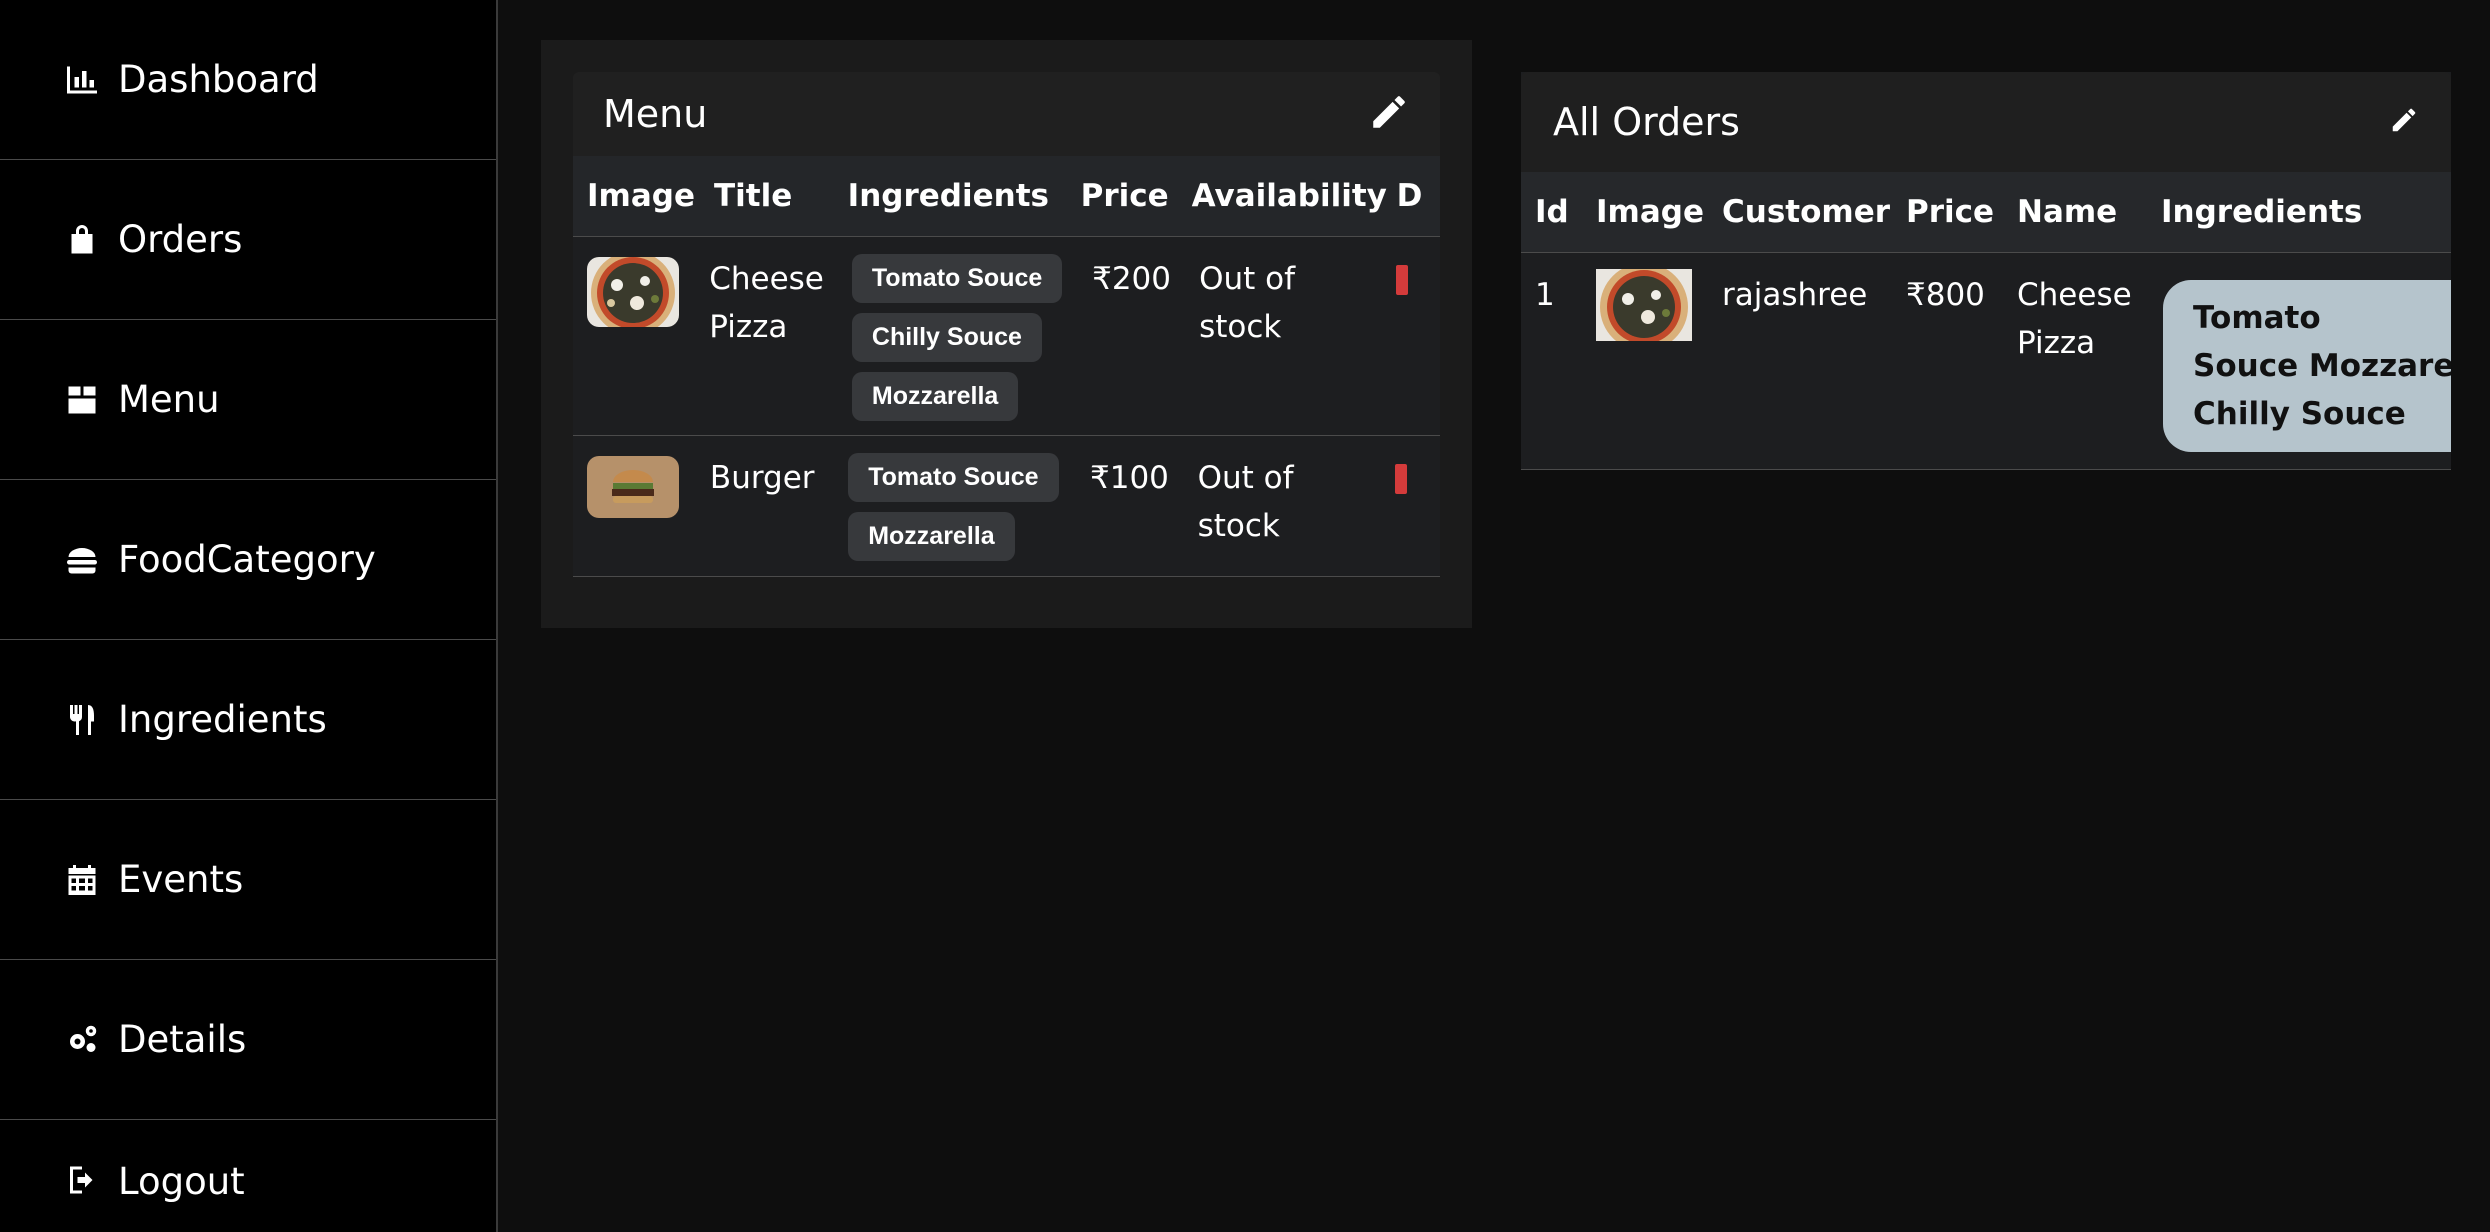 The height and width of the screenshot is (1232, 2490). I want to click on utensils-icon, so click(82, 720).